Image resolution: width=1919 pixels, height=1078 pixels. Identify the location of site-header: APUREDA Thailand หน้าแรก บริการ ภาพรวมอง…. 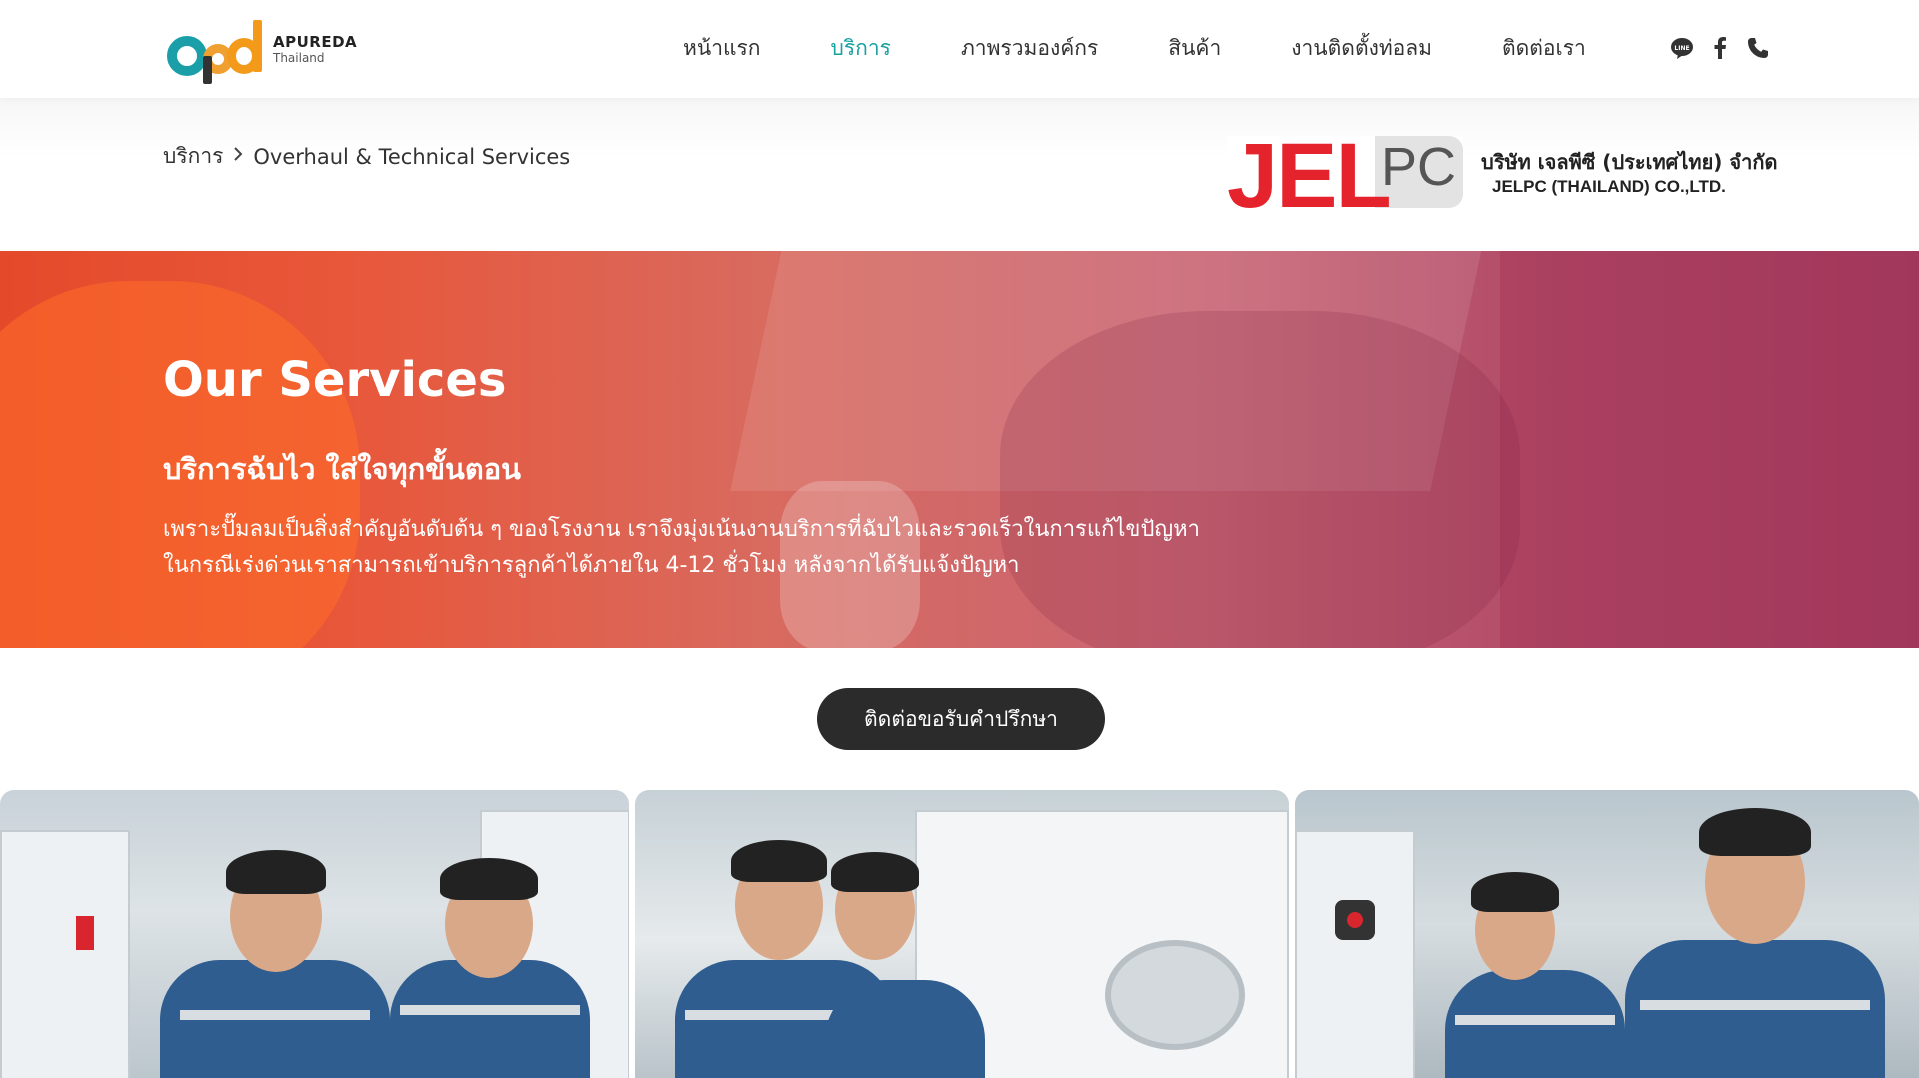
(959, 49).